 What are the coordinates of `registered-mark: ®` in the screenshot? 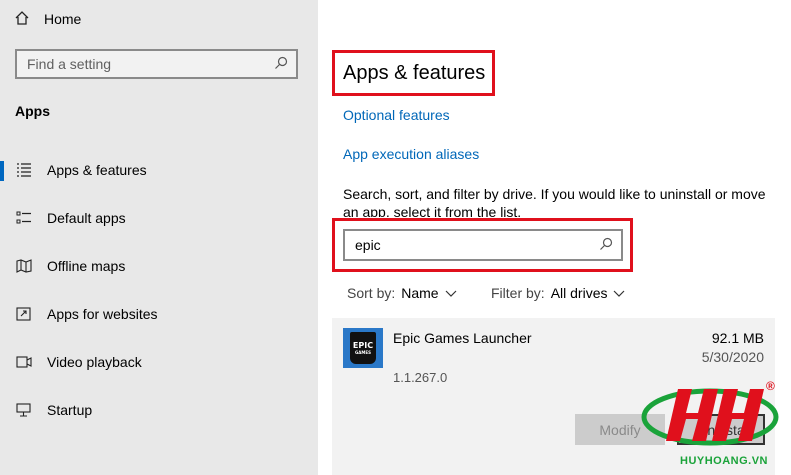 It's located at (770, 386).